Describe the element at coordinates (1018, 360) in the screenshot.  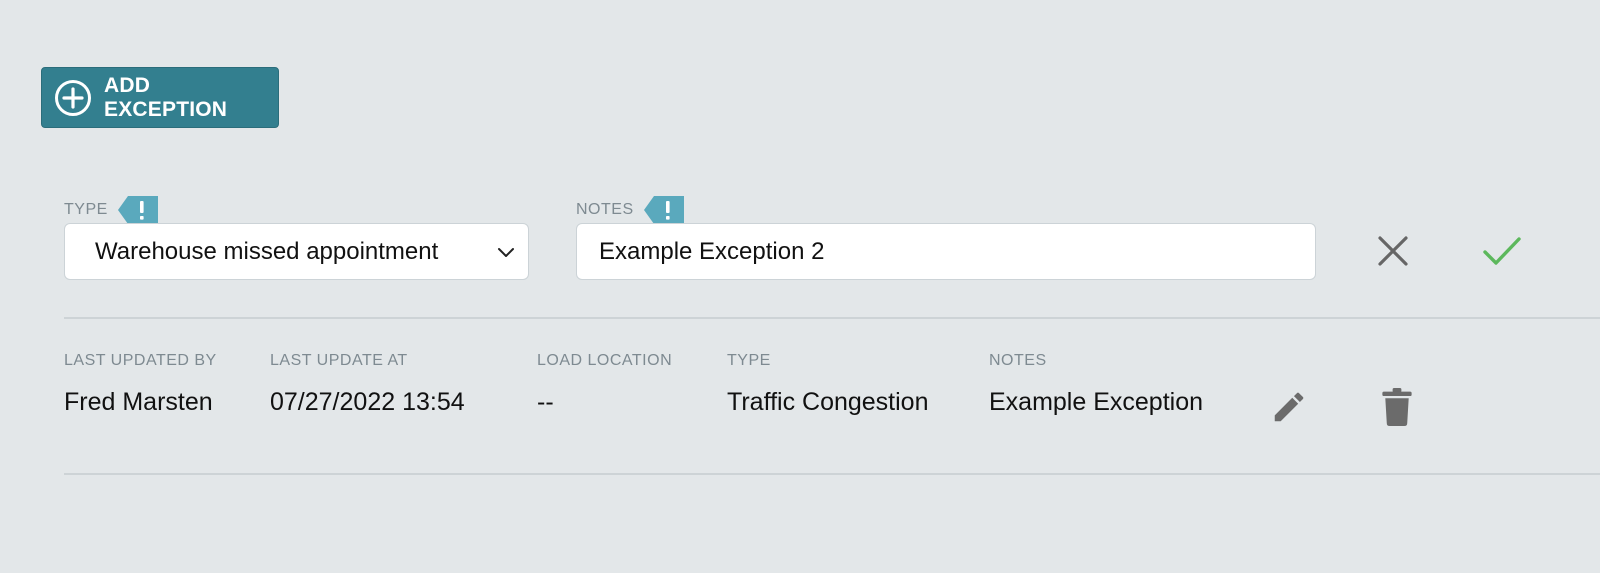
I see `notes-header: NOTES` at that location.